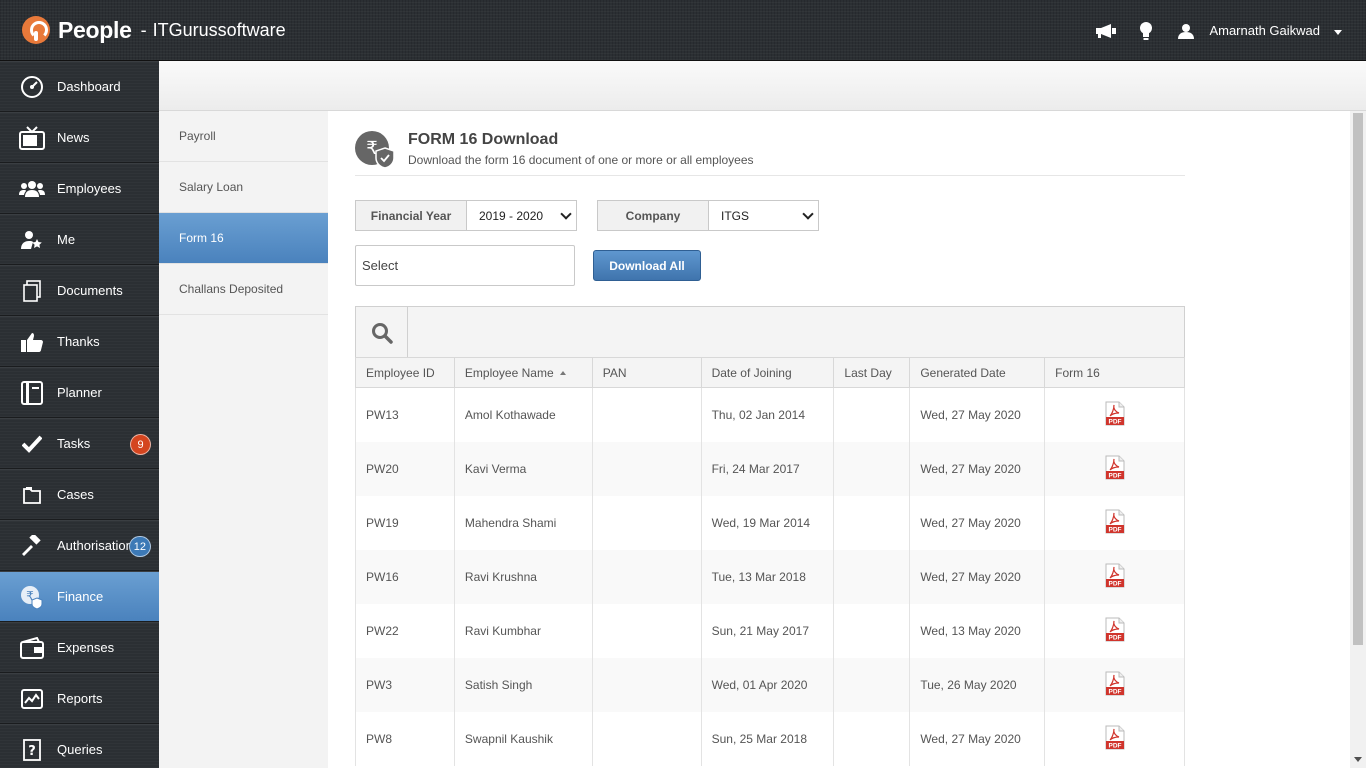  Describe the element at coordinates (32, 240) in the screenshot. I see `user-star-icon` at that location.